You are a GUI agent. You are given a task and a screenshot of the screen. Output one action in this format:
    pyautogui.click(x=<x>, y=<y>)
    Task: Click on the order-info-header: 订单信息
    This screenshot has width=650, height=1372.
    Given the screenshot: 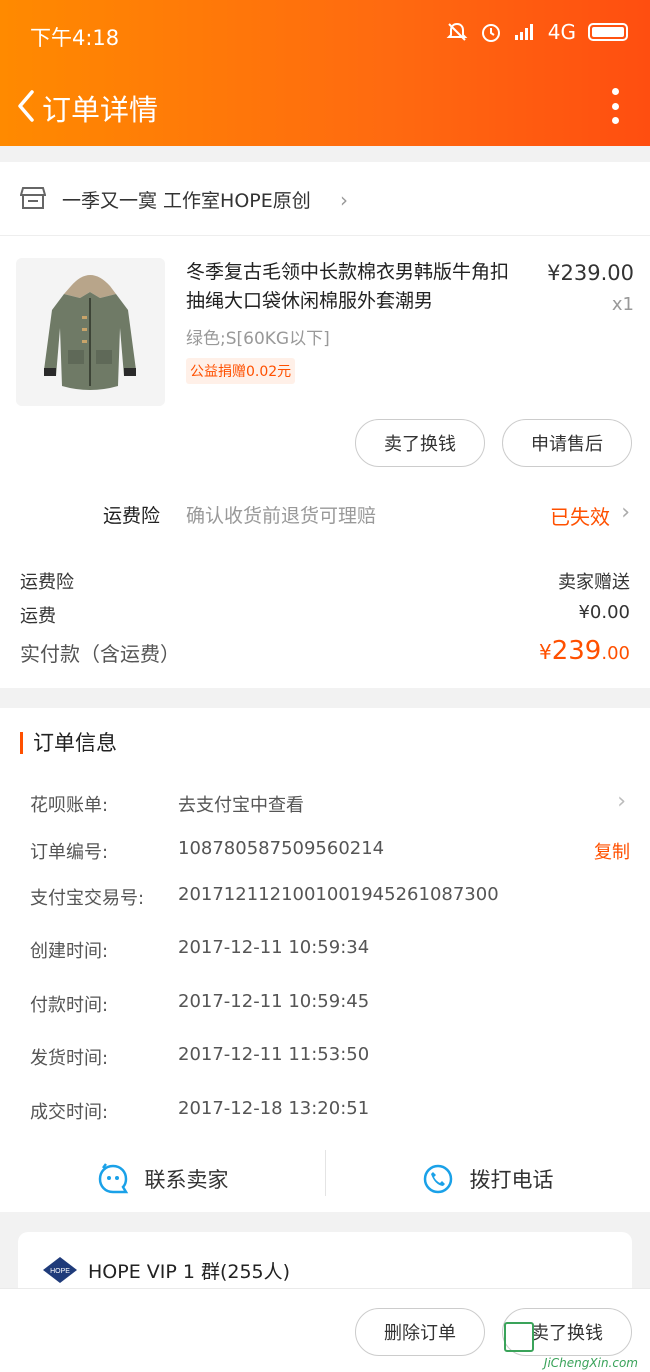 What is the action you would take?
    pyautogui.click(x=68, y=743)
    